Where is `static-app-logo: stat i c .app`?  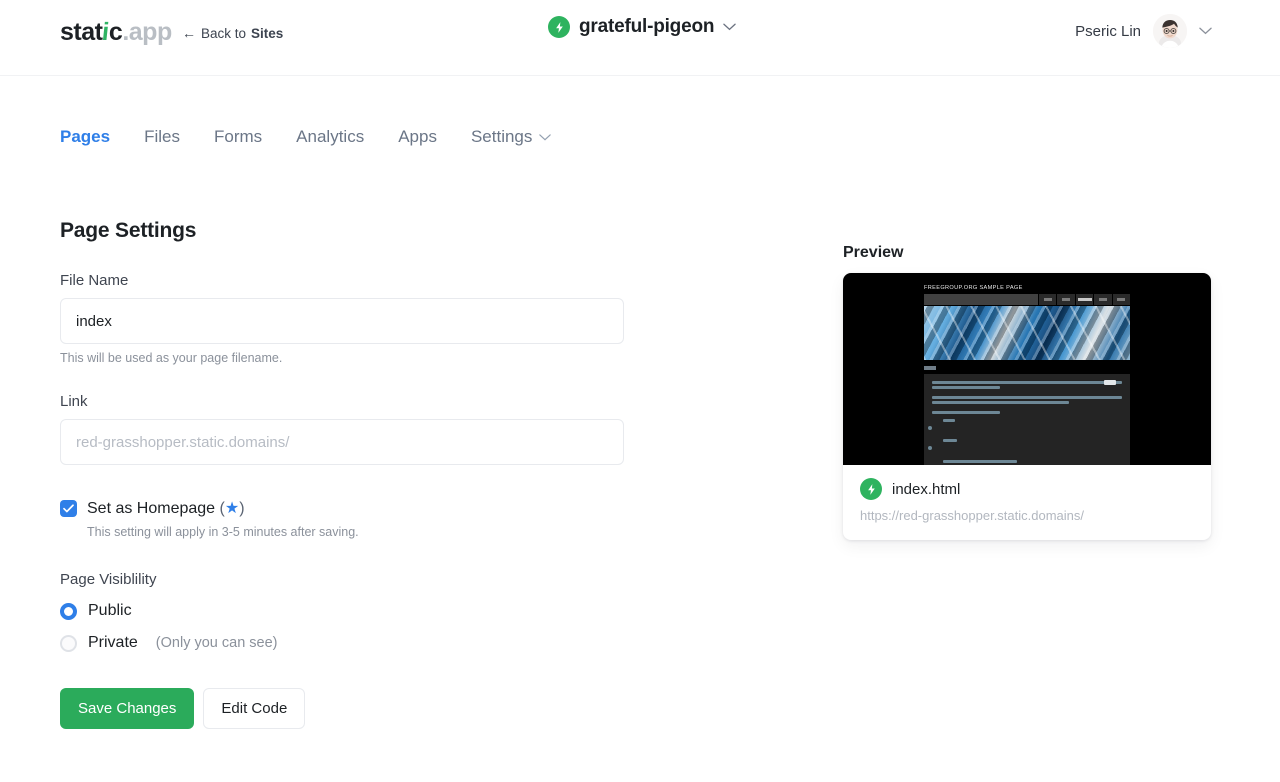
static-app-logo: stat i c .app is located at coordinates (116, 32).